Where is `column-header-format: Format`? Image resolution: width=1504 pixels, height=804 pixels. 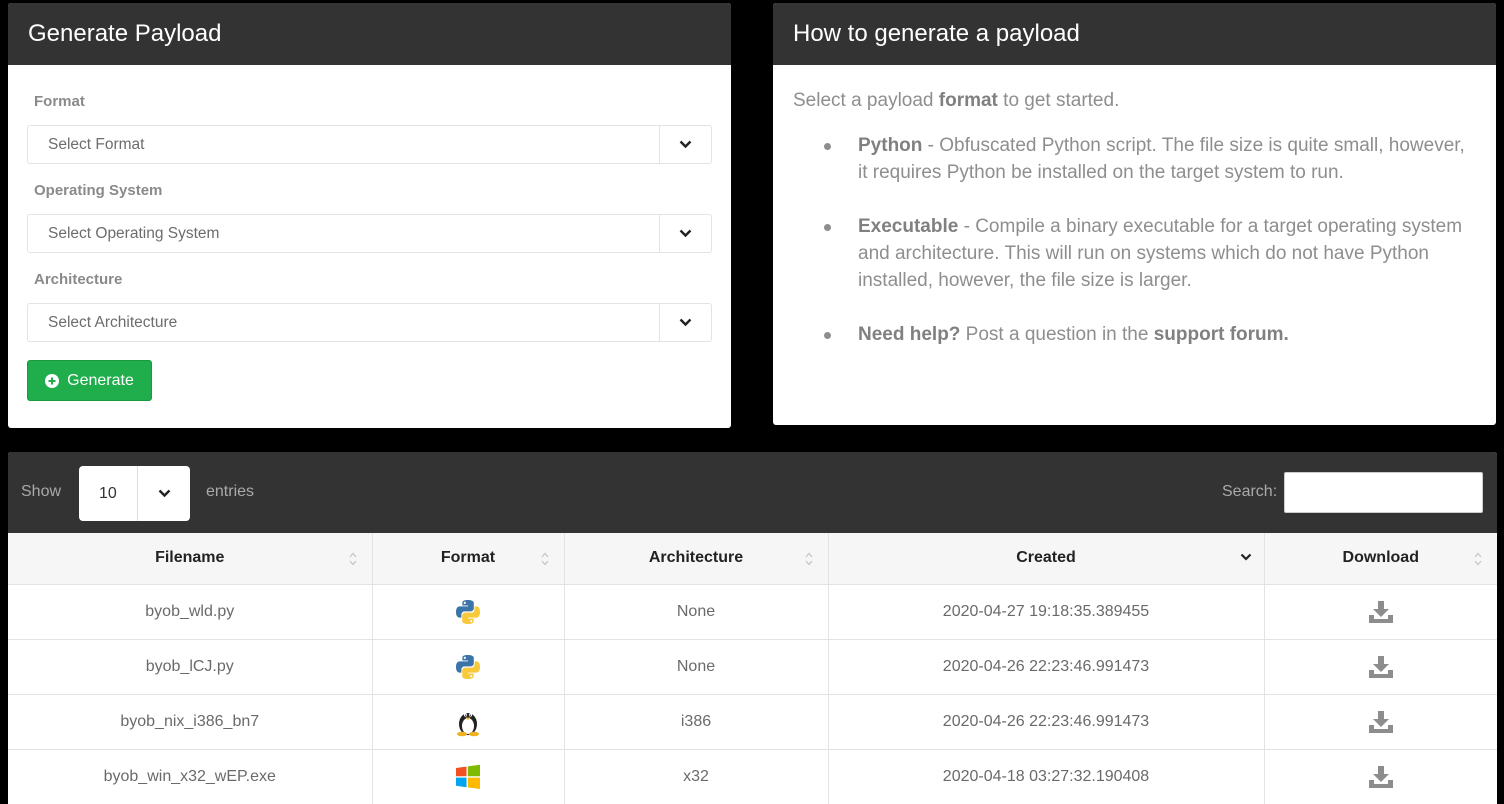 column-header-format: Format is located at coordinates (468, 559).